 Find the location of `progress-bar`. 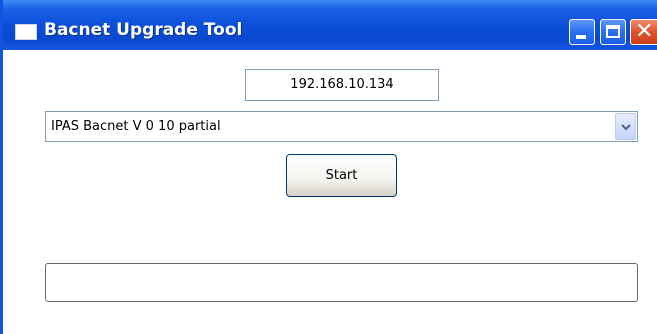

progress-bar is located at coordinates (341, 282).